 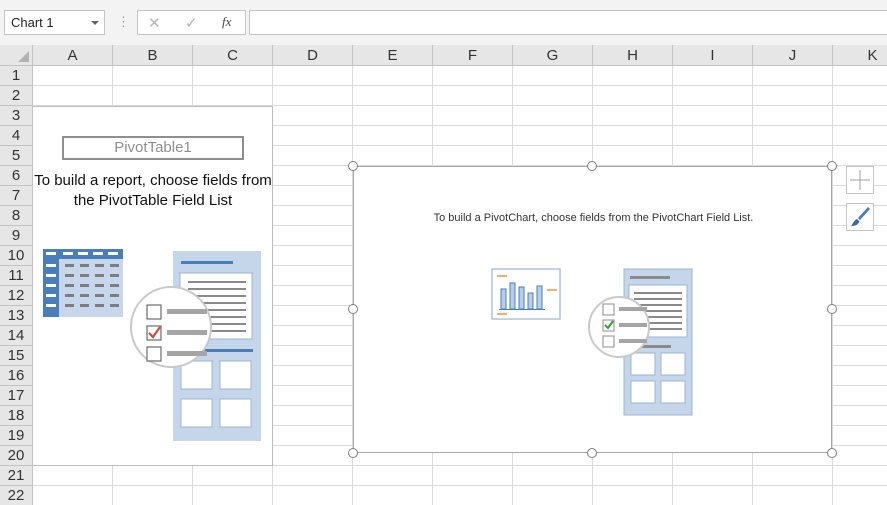 What do you see at coordinates (226, 22) in the screenshot?
I see `insert-function-icon: fx` at bounding box center [226, 22].